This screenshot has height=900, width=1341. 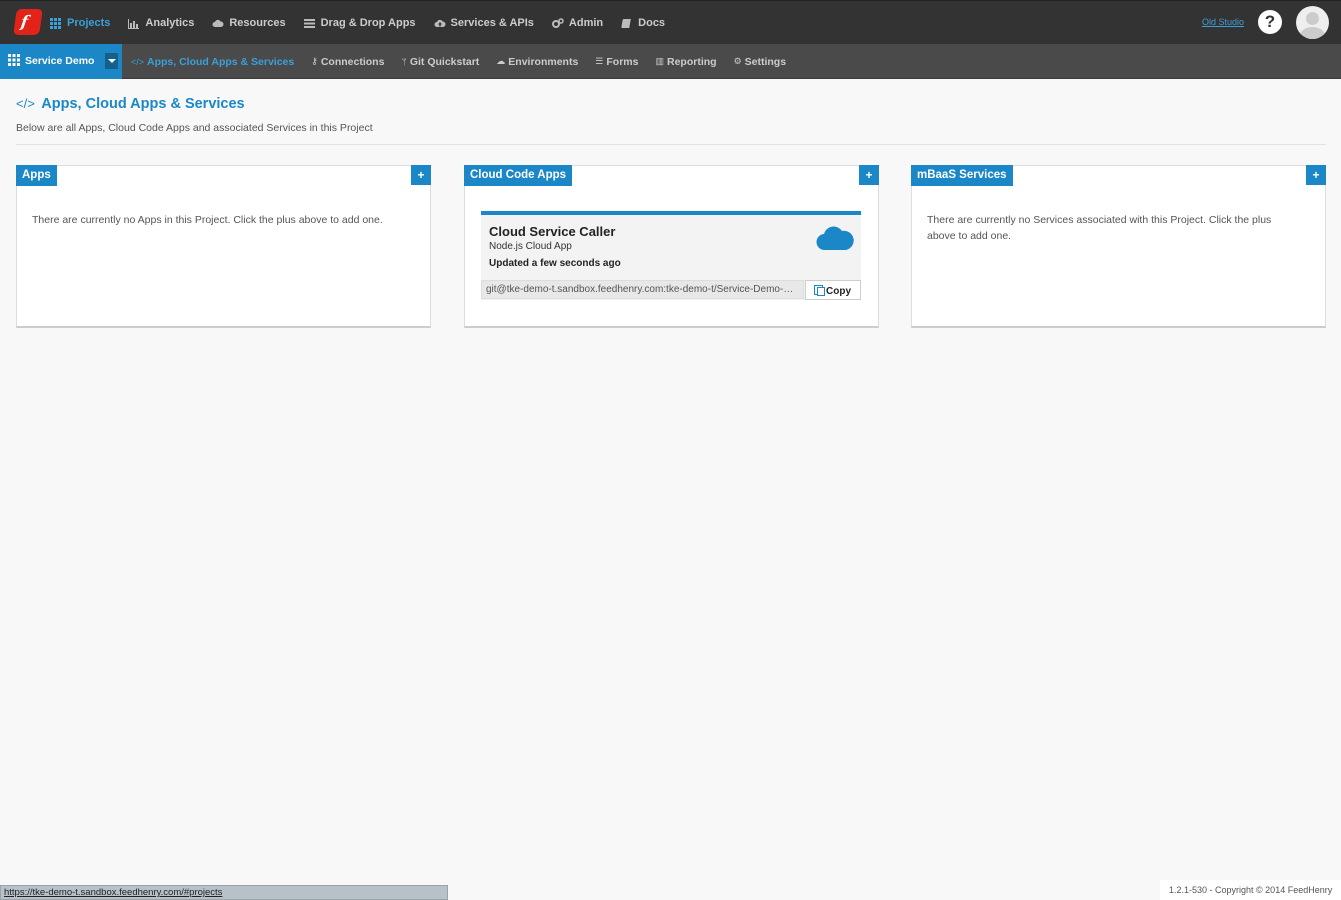 What do you see at coordinates (962, 175) in the screenshot?
I see `mbaas-panel-title: mBaaS Services` at bounding box center [962, 175].